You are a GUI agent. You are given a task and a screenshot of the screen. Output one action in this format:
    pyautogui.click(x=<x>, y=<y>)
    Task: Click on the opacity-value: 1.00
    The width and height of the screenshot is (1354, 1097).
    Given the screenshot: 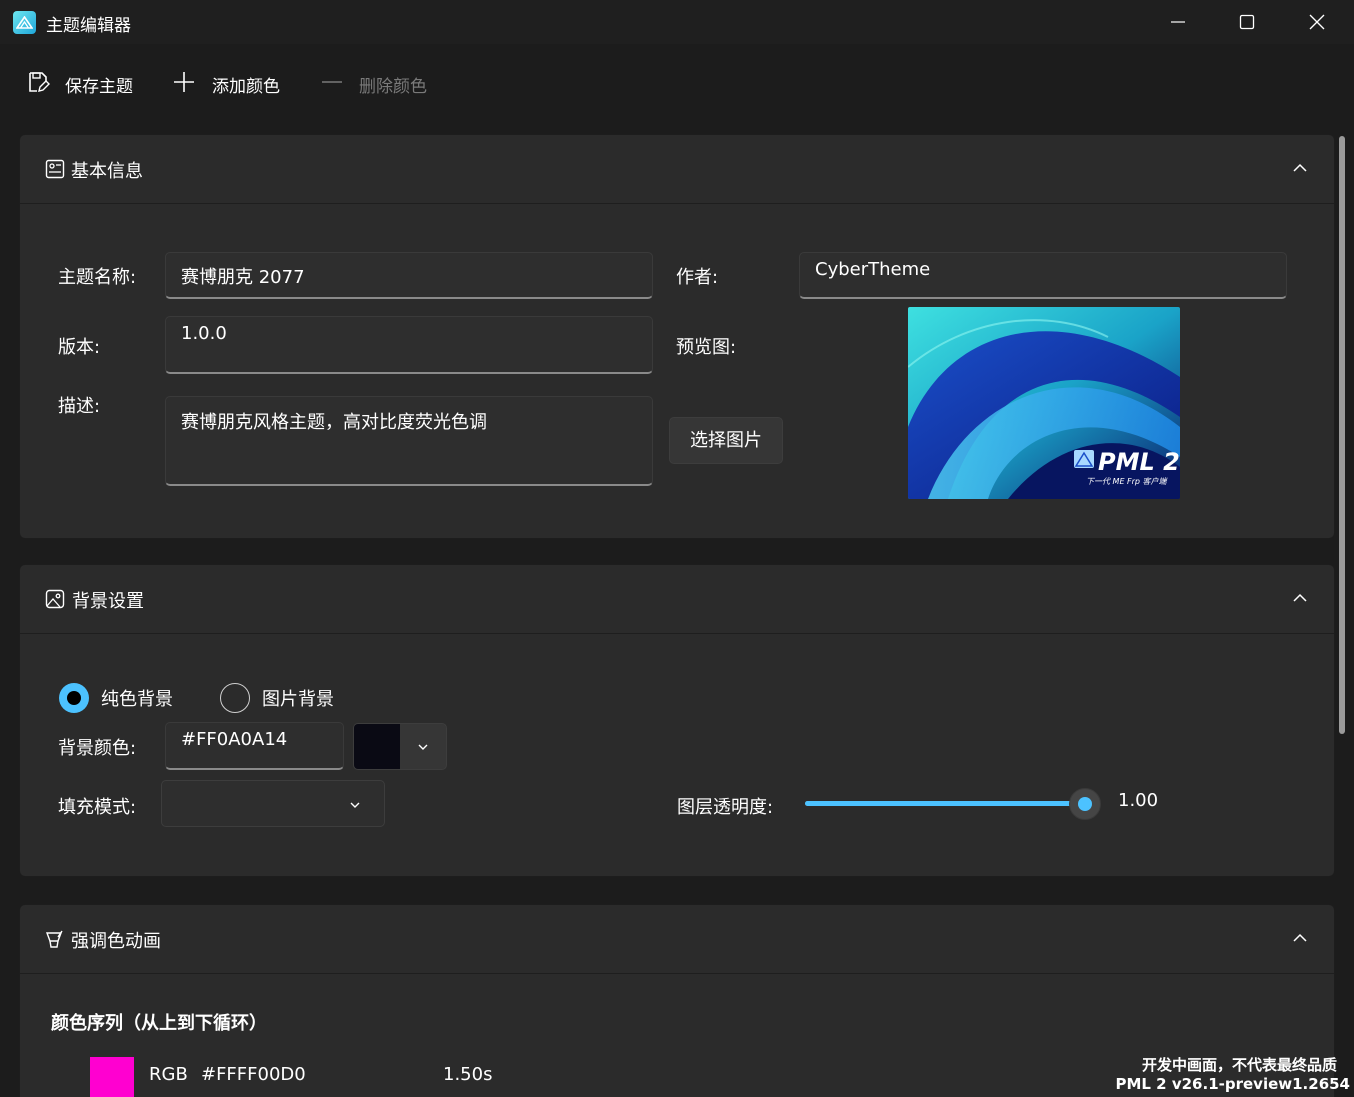 What is the action you would take?
    pyautogui.click(x=1138, y=800)
    